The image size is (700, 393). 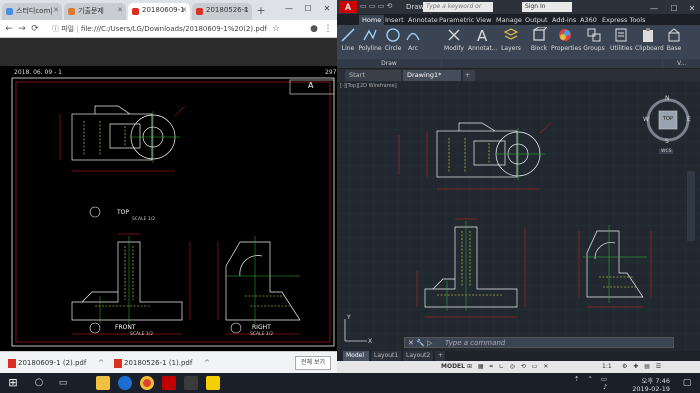 What do you see at coordinates (13, 383) in the screenshot?
I see `windows-start-icon: ⊞` at bounding box center [13, 383].